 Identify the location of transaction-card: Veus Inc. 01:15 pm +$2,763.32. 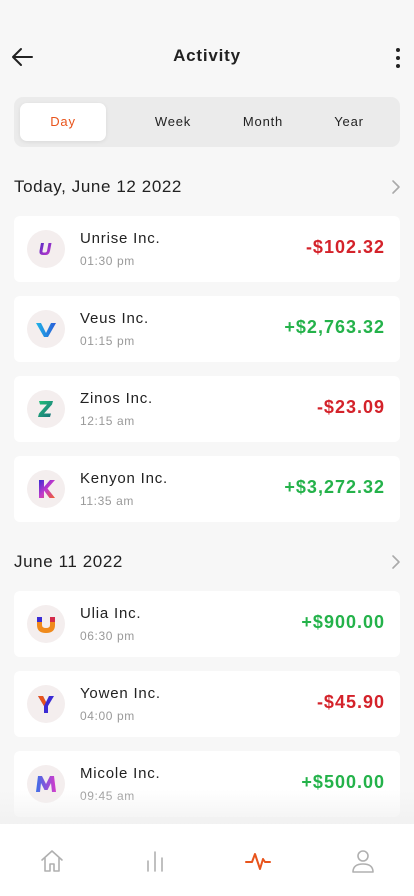
(207, 329).